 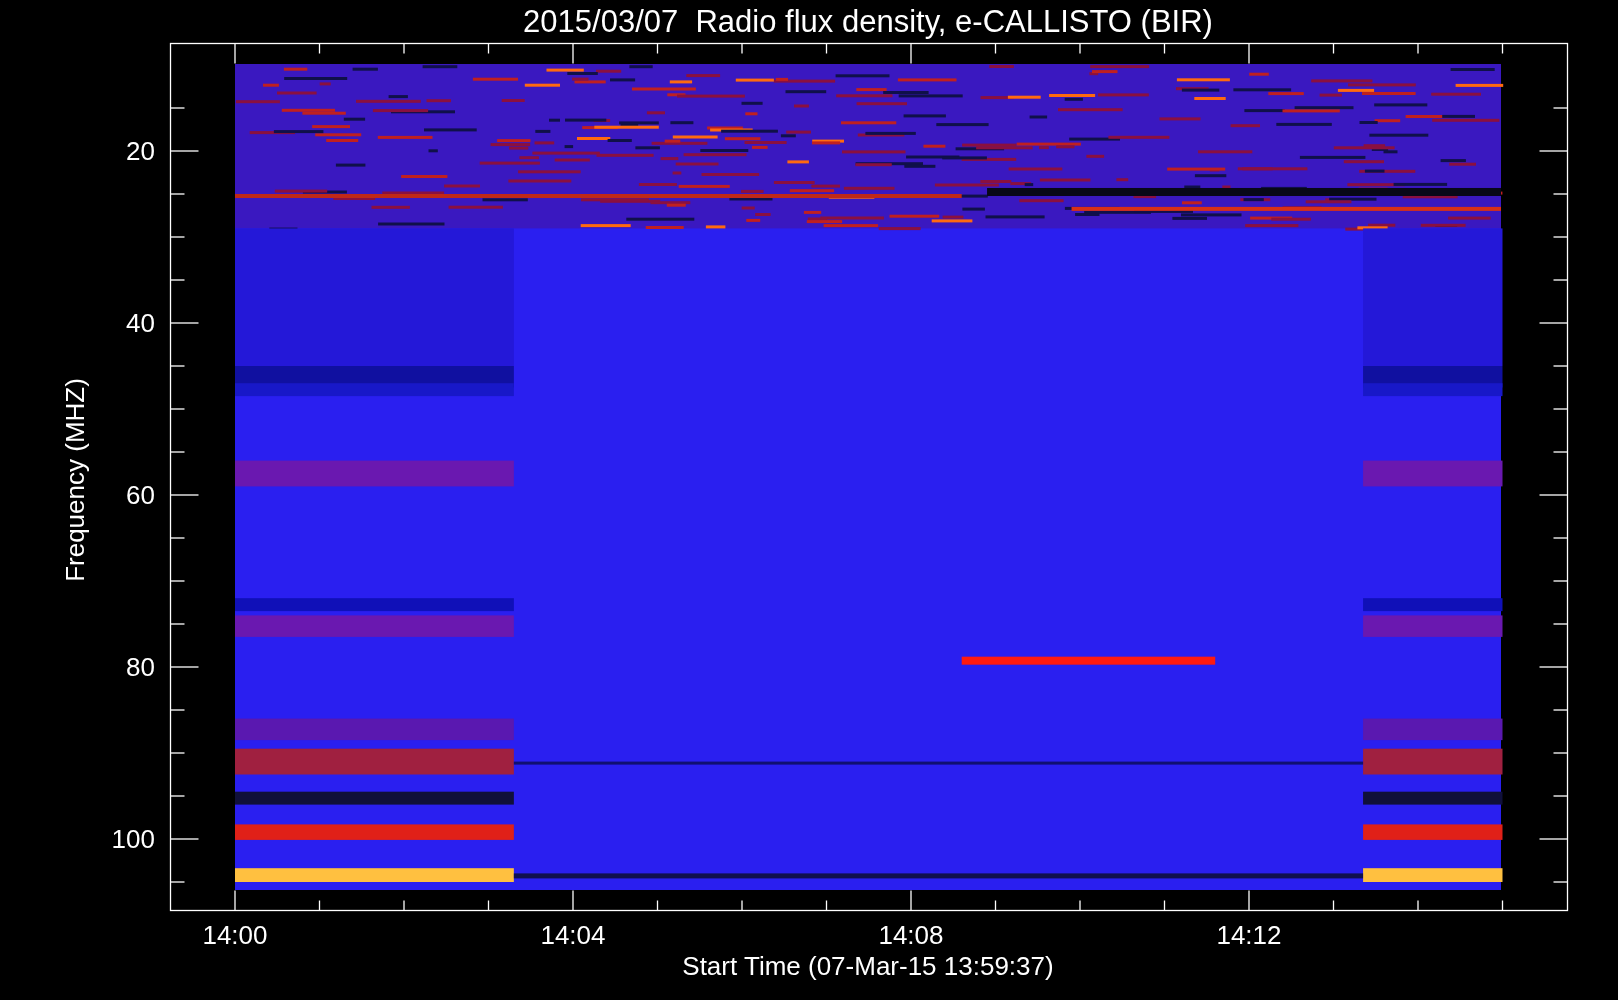 I want to click on y-tick-label: 100, so click(x=133, y=839).